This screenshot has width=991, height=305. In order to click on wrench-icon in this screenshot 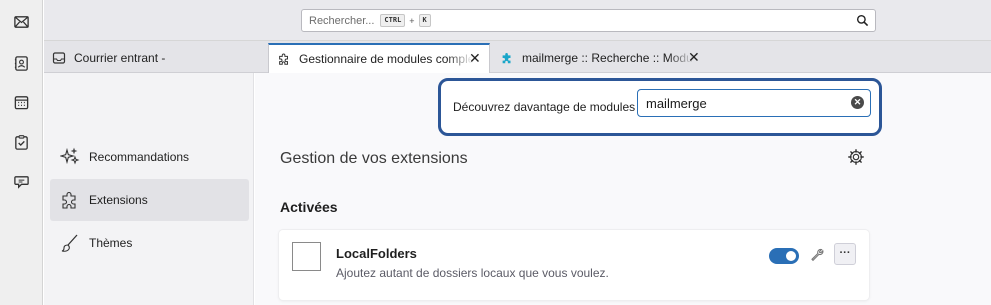, I will do `click(817, 255)`.